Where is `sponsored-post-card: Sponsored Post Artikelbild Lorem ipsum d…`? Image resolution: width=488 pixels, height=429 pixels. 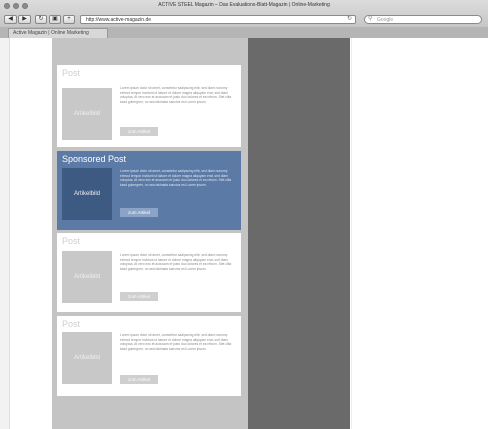 sponsored-post-card: Sponsored Post Artikelbild Lorem ipsum d… is located at coordinates (149, 190).